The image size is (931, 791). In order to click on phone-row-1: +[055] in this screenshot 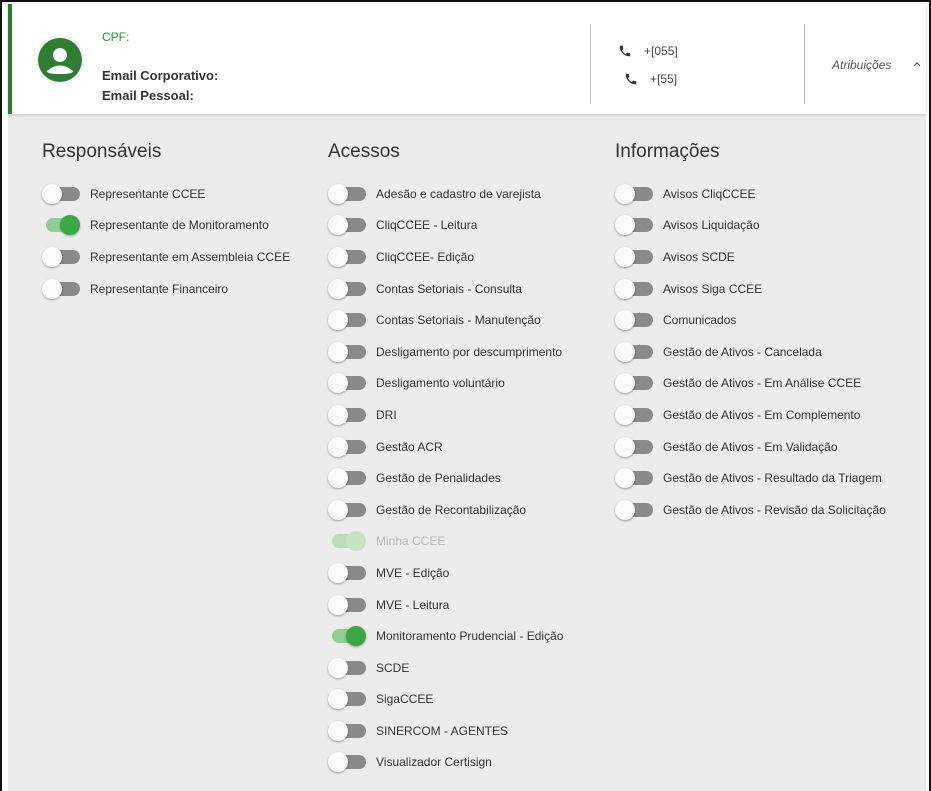, I will do `click(648, 51)`.